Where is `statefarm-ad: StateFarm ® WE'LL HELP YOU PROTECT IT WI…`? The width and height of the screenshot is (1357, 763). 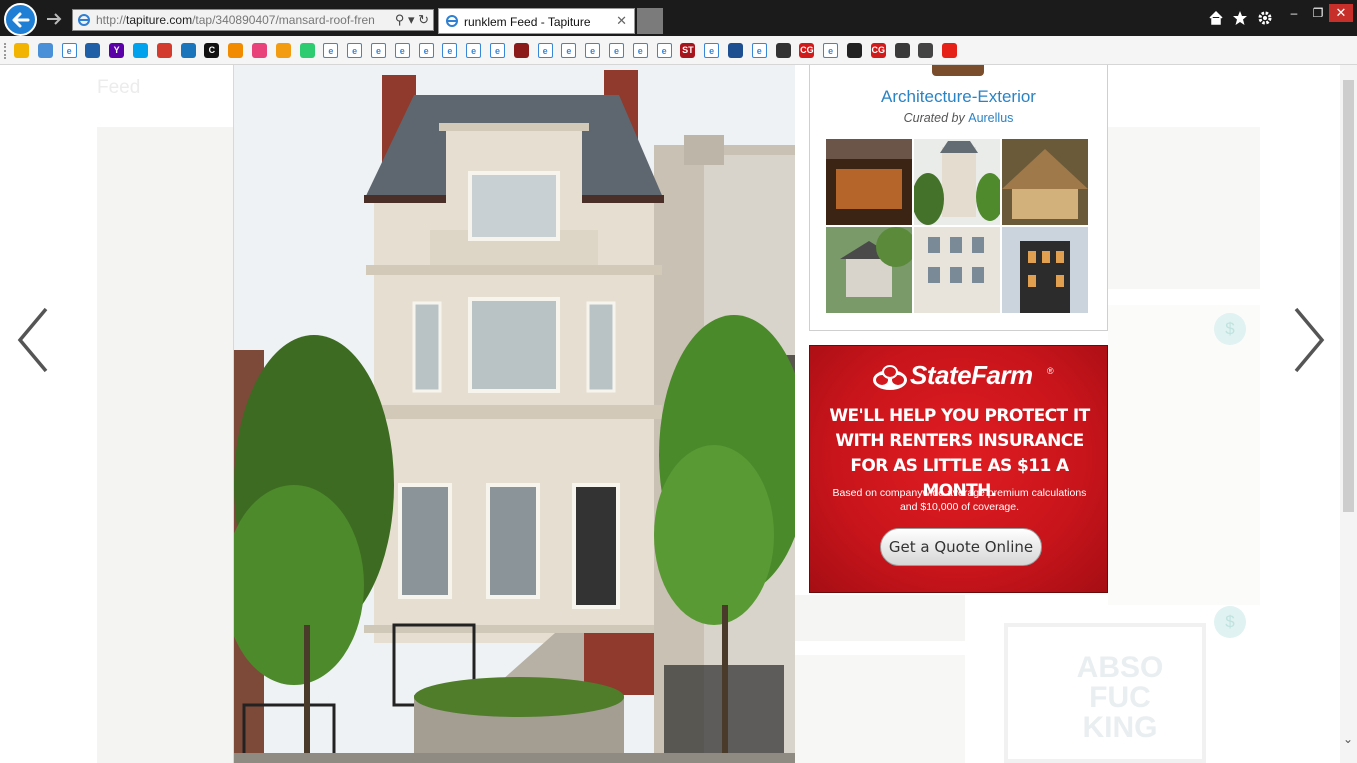
statefarm-ad: StateFarm ® WE'LL HELP YOU PROTECT IT WI… is located at coordinates (958, 469).